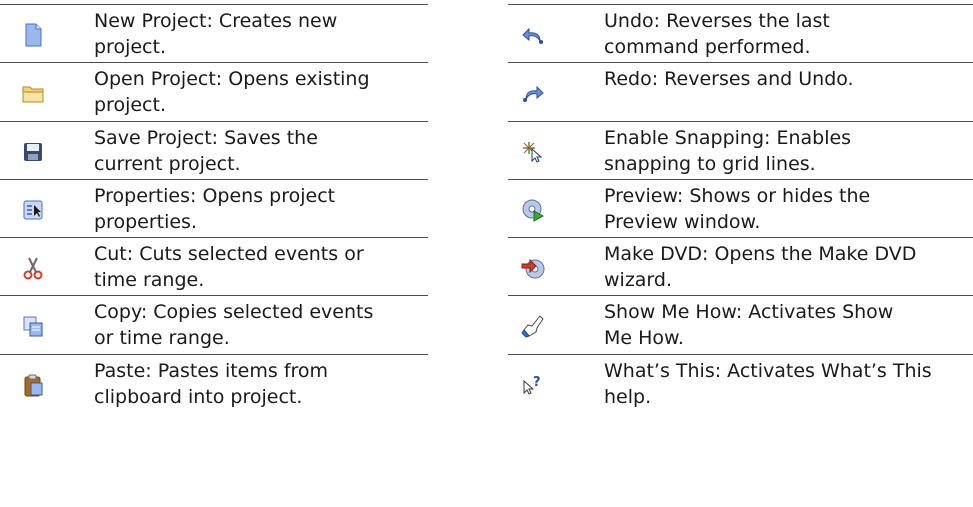 The width and height of the screenshot is (973, 507). Describe the element at coordinates (33, 35) in the screenshot. I see `new-project-icon` at that location.